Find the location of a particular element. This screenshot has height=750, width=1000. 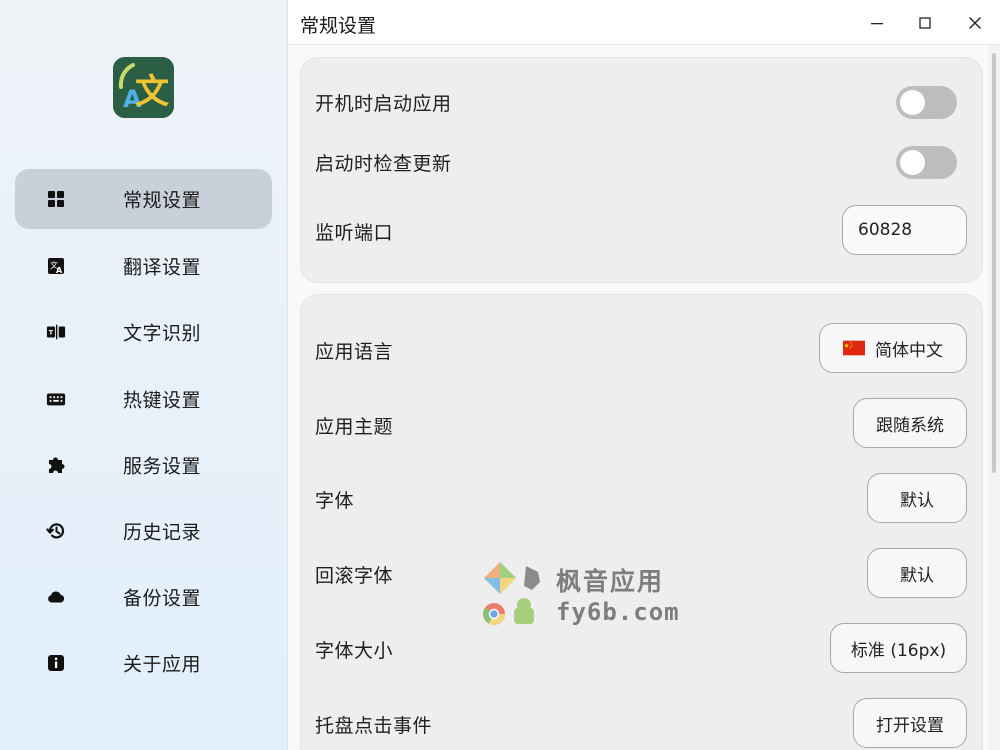

port-label: 监听端口 is located at coordinates (354, 233).